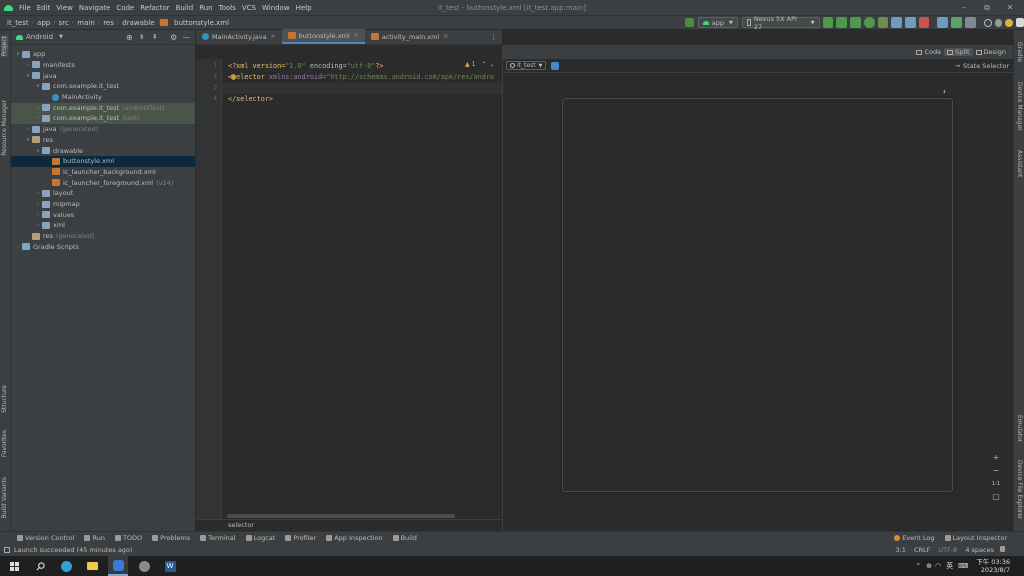  I want to click on keyboard-icon: ⌨, so click(963, 566).